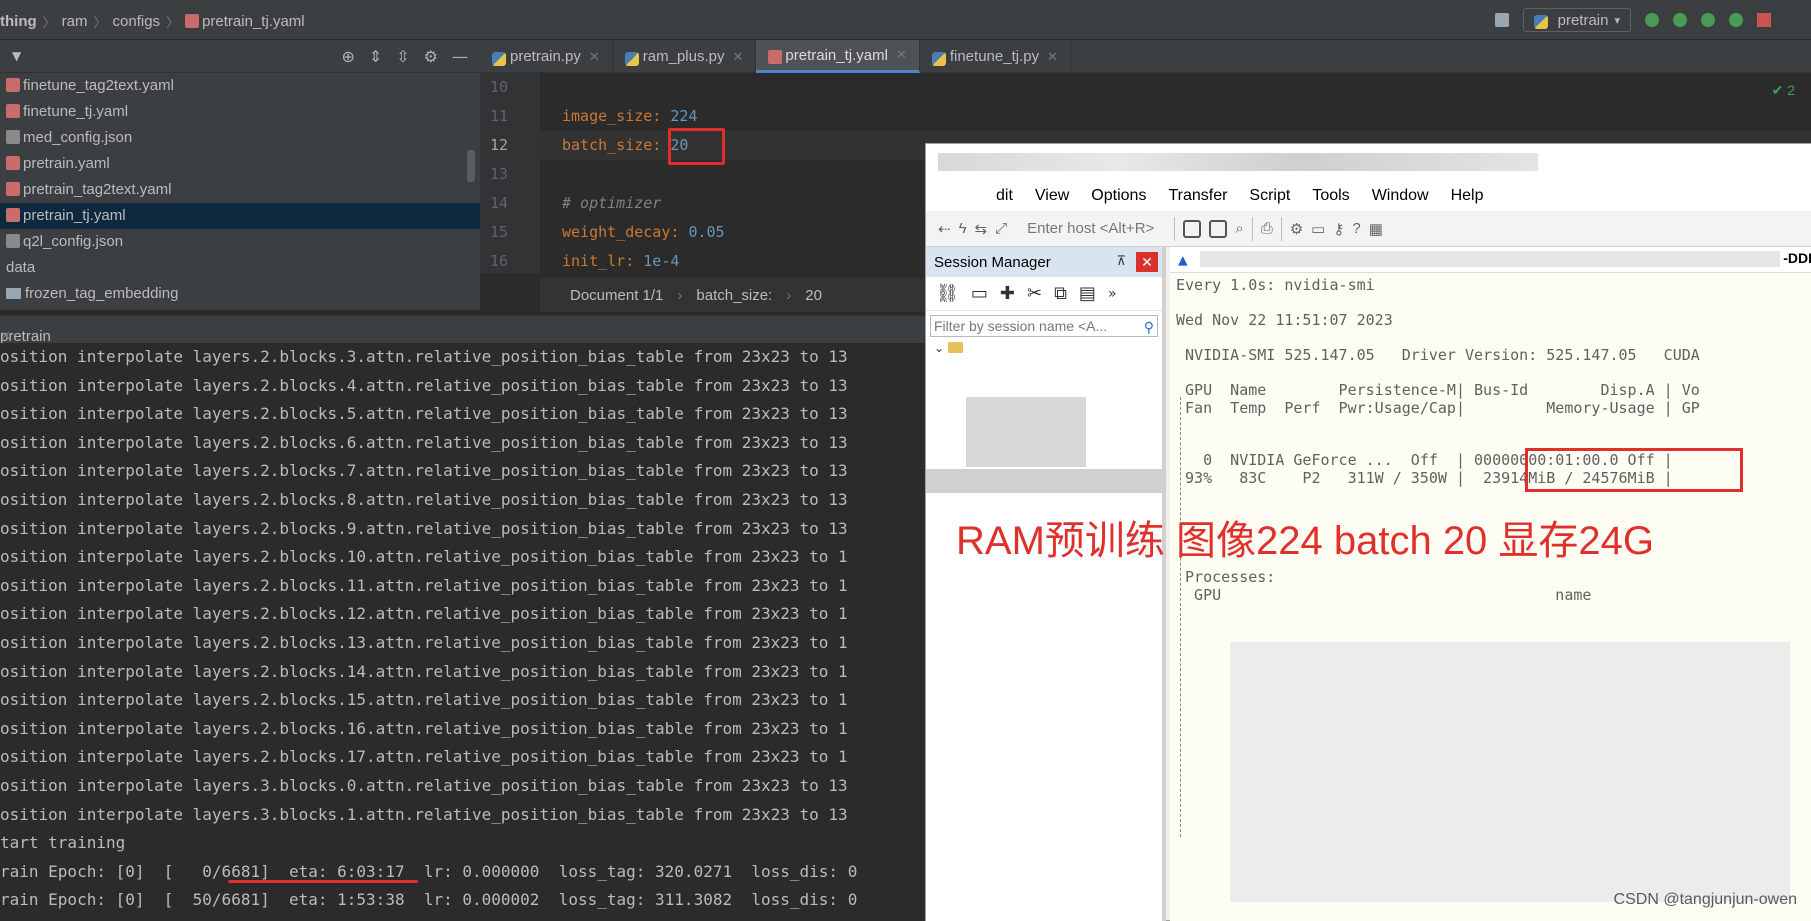  What do you see at coordinates (1090, 228) in the screenshot?
I see `host-input: Enter host <Alt+R>` at bounding box center [1090, 228].